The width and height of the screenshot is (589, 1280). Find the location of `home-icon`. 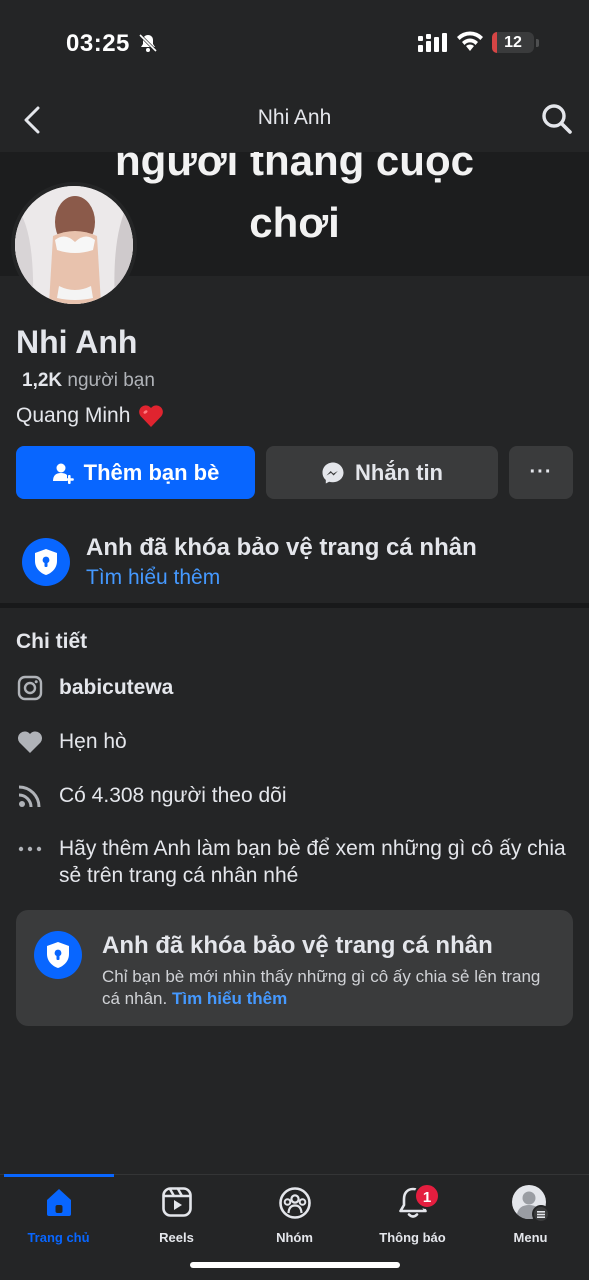

home-icon is located at coordinates (58, 1204).